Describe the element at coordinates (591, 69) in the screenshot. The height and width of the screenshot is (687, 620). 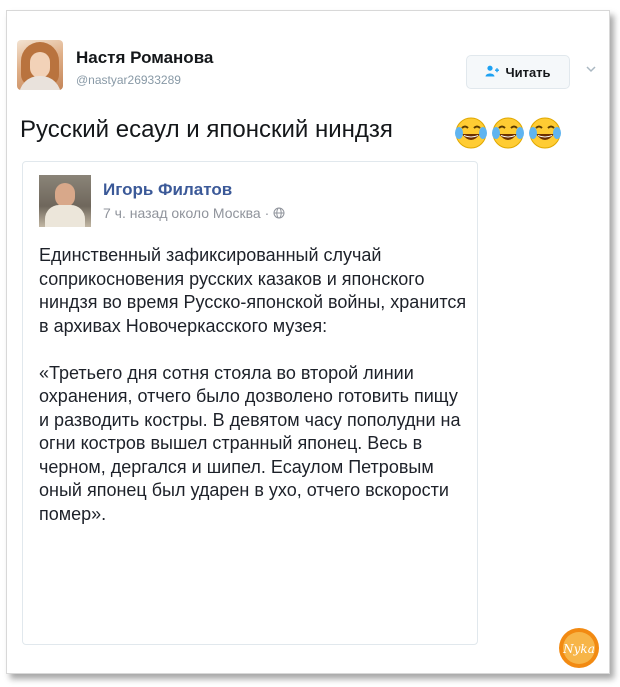
I see `chevron-down-icon` at that location.